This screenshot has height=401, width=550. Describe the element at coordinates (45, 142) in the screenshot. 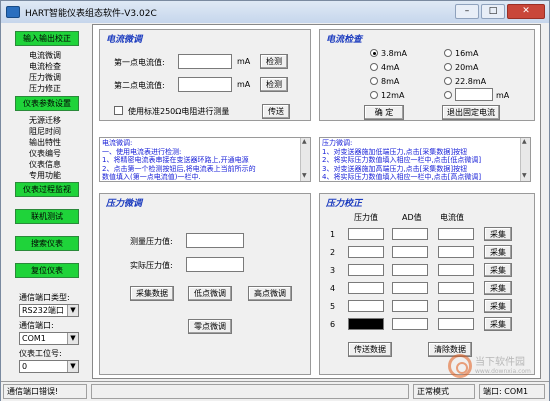

I see `nav-output-char: 输出特性` at that location.